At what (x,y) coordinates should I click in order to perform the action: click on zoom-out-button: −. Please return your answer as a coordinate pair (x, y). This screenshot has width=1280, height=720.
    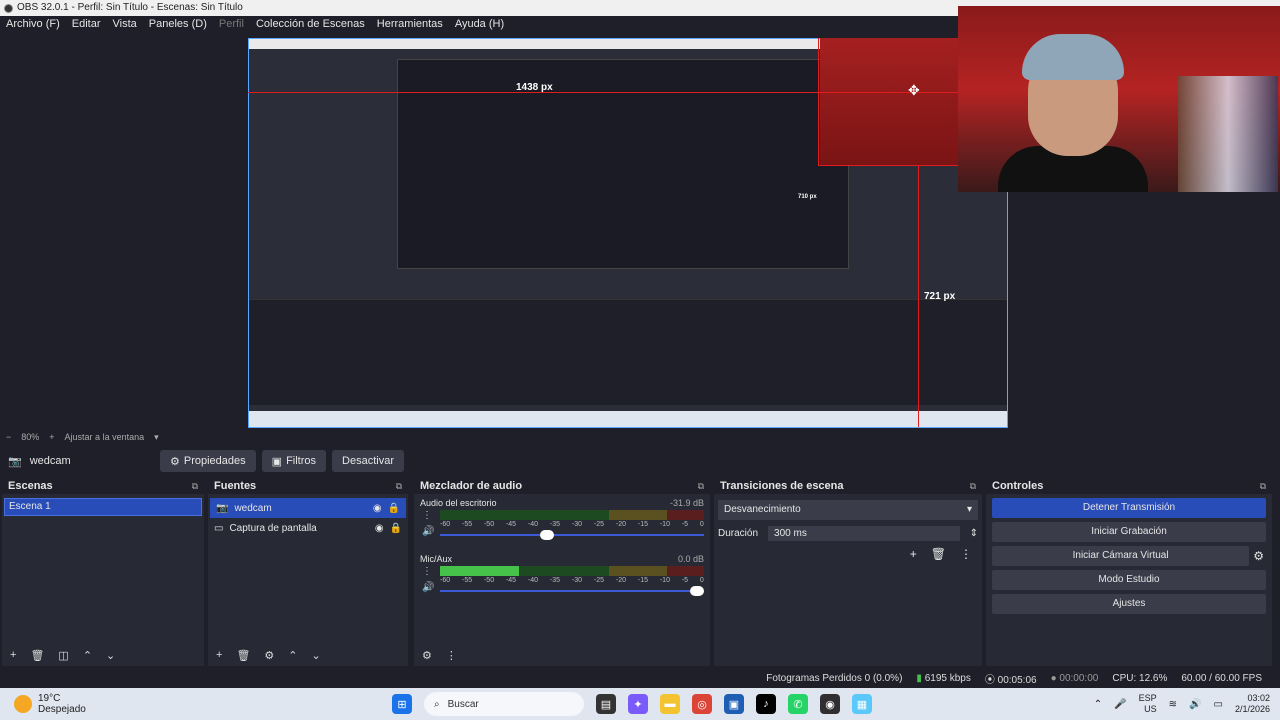
    Looking at the image, I should click on (8, 437).